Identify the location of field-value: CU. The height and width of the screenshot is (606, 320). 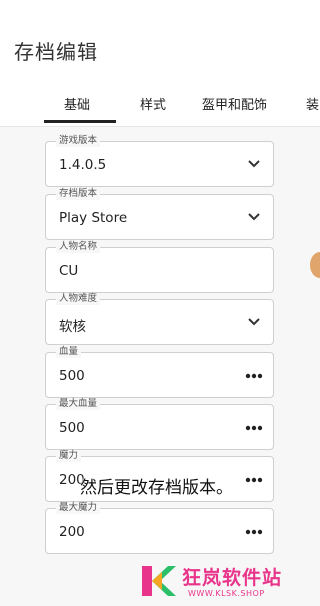
(69, 271).